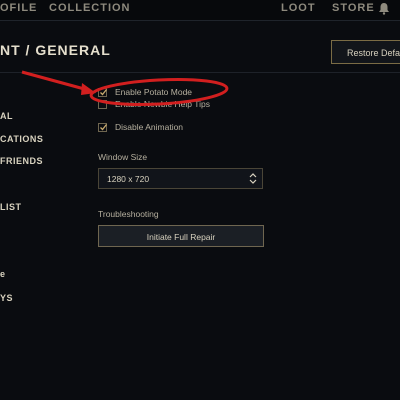 The height and width of the screenshot is (400, 400). Describe the element at coordinates (125, 88) in the screenshot. I see `annotation-arrow-circle` at that location.